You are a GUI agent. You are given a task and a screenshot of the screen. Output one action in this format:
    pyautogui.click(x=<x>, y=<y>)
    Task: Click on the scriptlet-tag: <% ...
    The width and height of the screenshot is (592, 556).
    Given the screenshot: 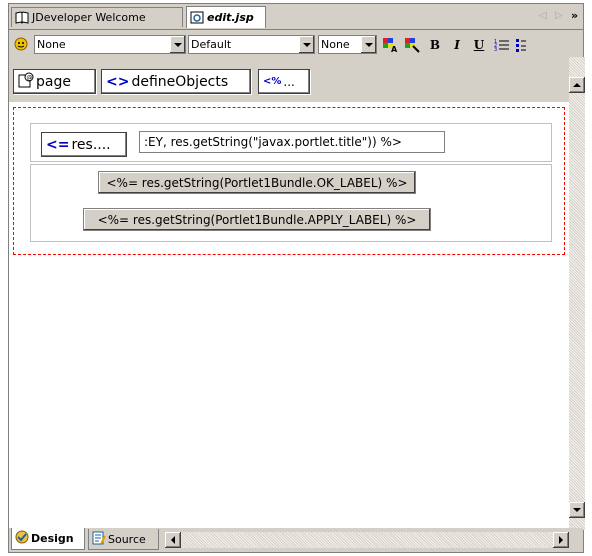 What is the action you would take?
    pyautogui.click(x=284, y=81)
    